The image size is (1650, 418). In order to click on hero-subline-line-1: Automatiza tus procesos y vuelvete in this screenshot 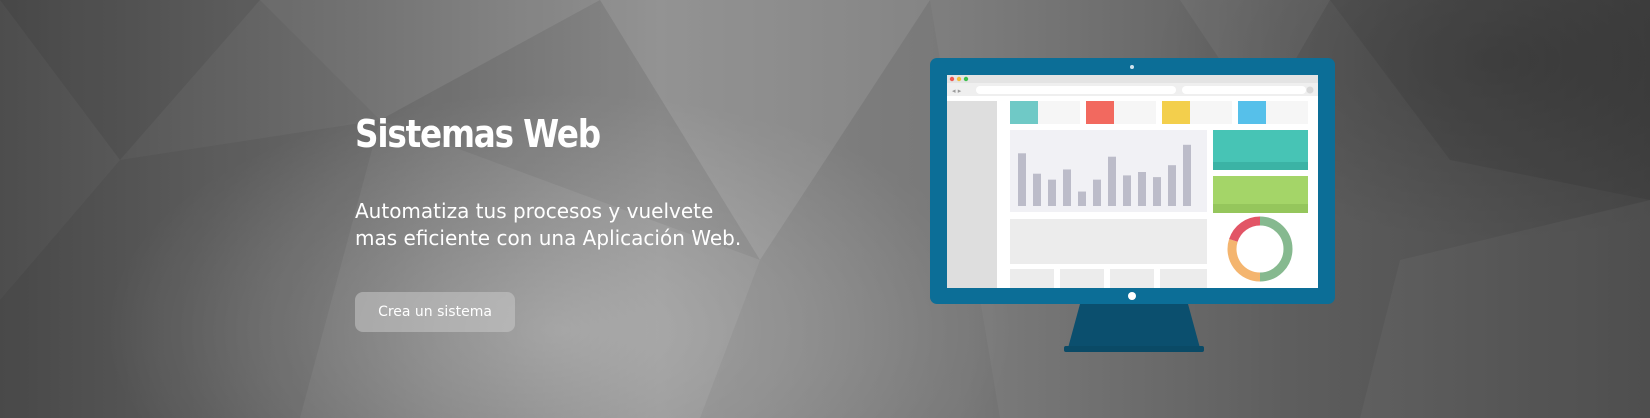, I will do `click(534, 211)`.